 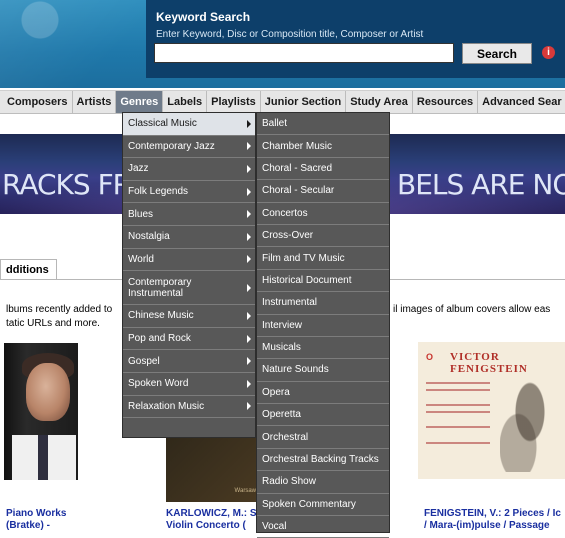 I want to click on description-line-1-right: il images of album covers allow eas, so click(x=472, y=309).